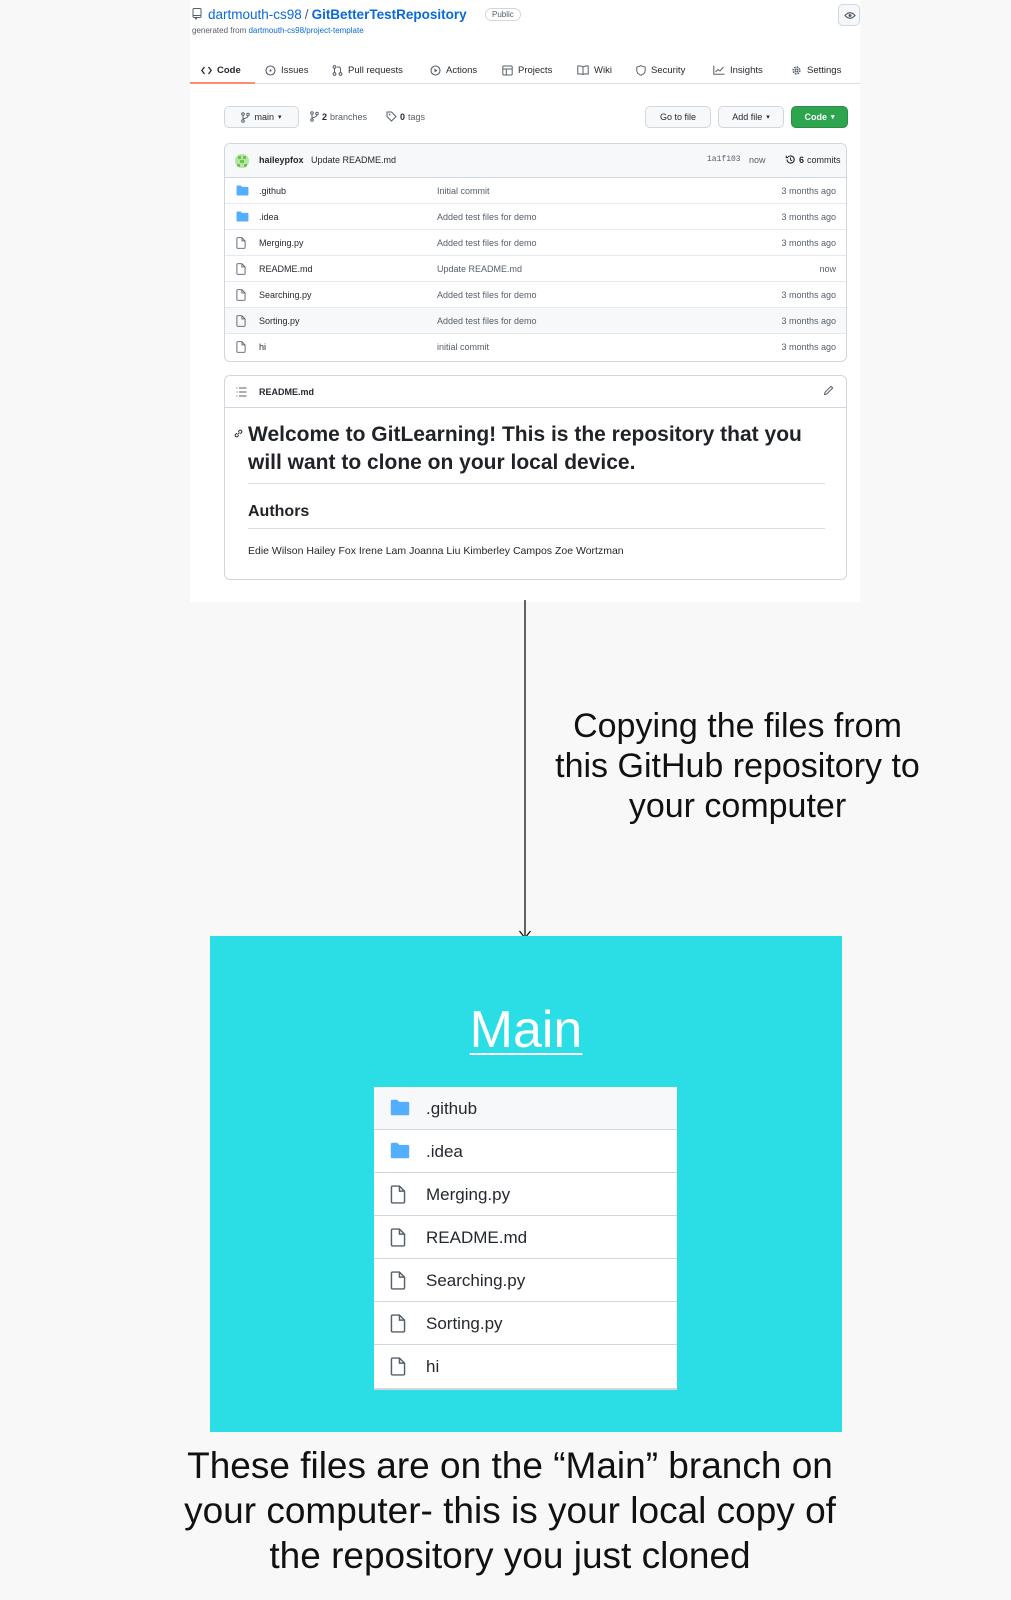 Image resolution: width=1011 pixels, height=1600 pixels. I want to click on file-name: .idea, so click(444, 1151).